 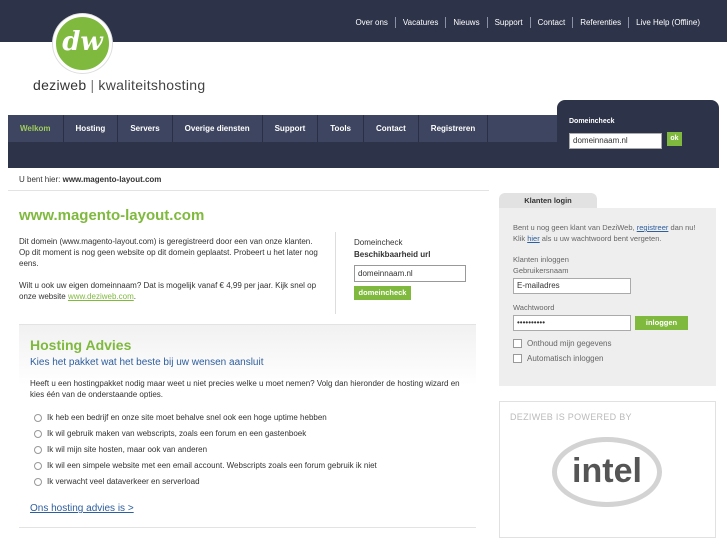 I want to click on header-domaincheck: Domeincheck domeinnaam.nl ok, so click(x=638, y=134).